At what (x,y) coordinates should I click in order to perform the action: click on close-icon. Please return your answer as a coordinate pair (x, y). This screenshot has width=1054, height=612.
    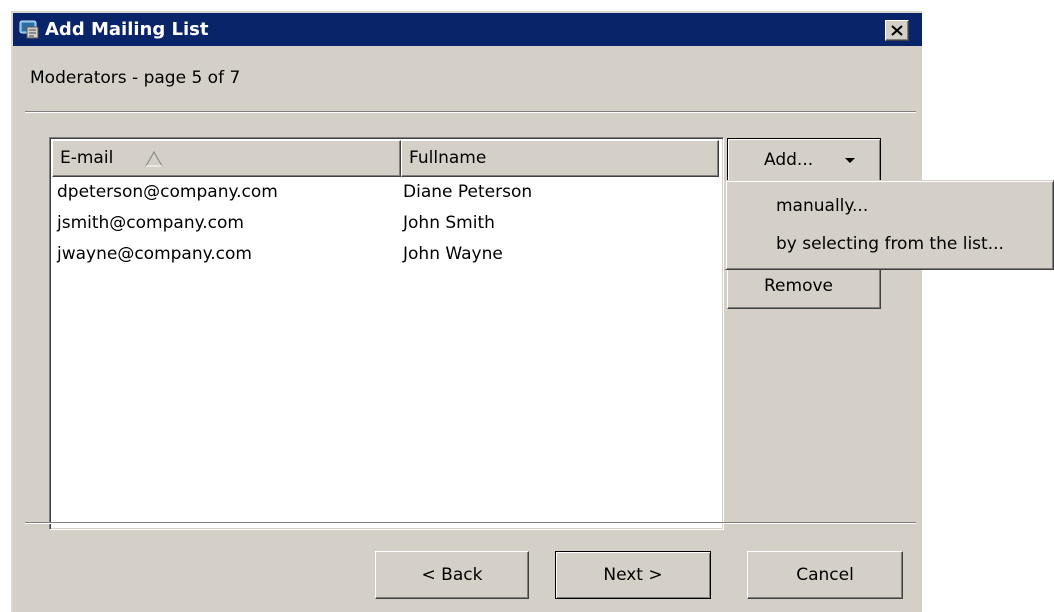
    Looking at the image, I should click on (897, 30).